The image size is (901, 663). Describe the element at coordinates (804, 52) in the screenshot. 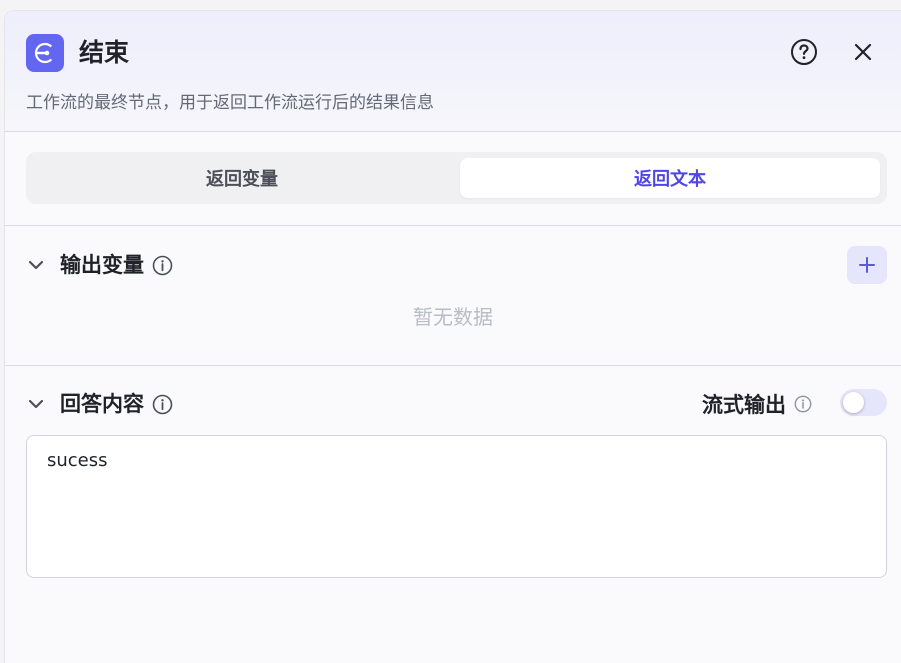

I see `help-circle-icon` at that location.